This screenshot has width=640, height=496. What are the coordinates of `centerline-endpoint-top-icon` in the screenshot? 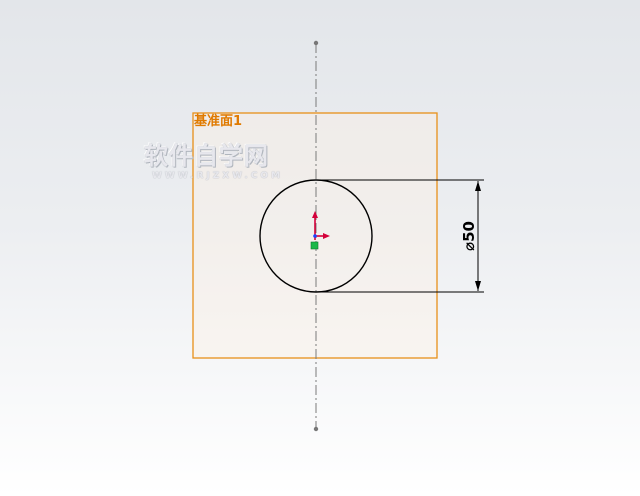 It's located at (316, 43).